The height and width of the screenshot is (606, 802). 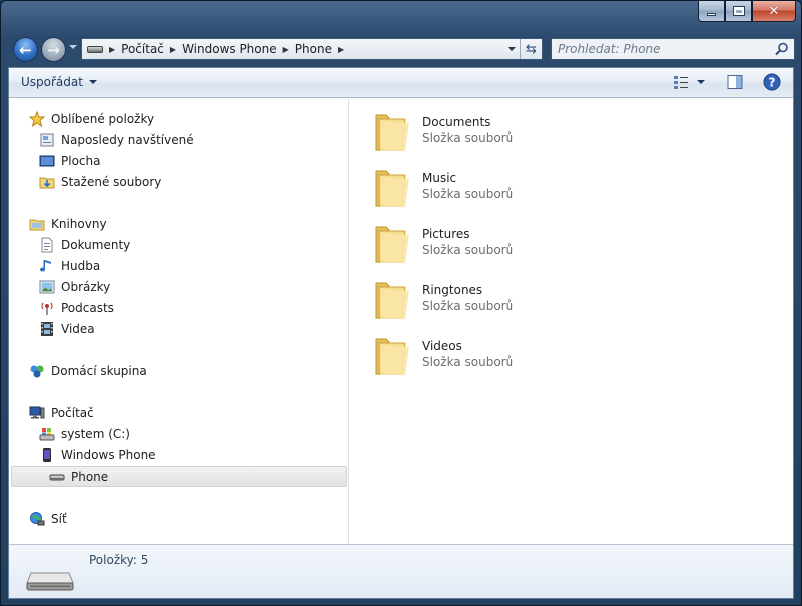 What do you see at coordinates (52, 82) in the screenshot?
I see `organize-label: Uspořádat` at bounding box center [52, 82].